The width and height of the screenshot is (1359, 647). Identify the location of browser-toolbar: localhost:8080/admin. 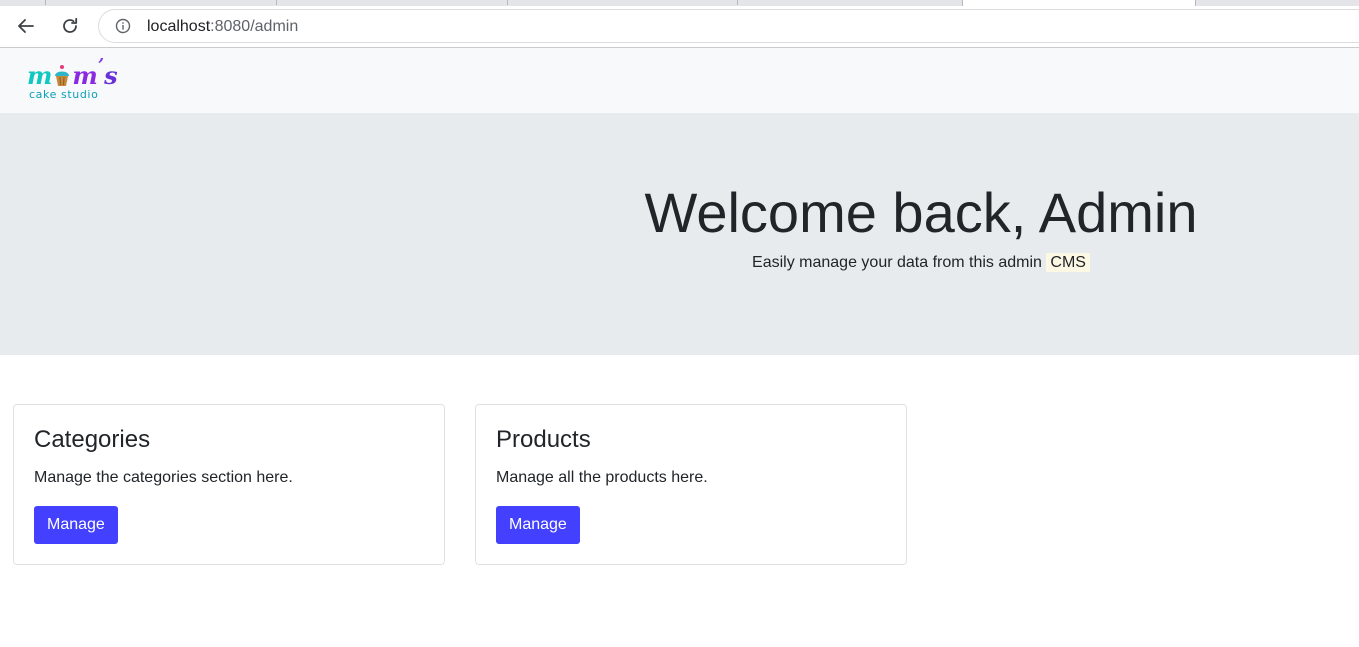
(679, 24).